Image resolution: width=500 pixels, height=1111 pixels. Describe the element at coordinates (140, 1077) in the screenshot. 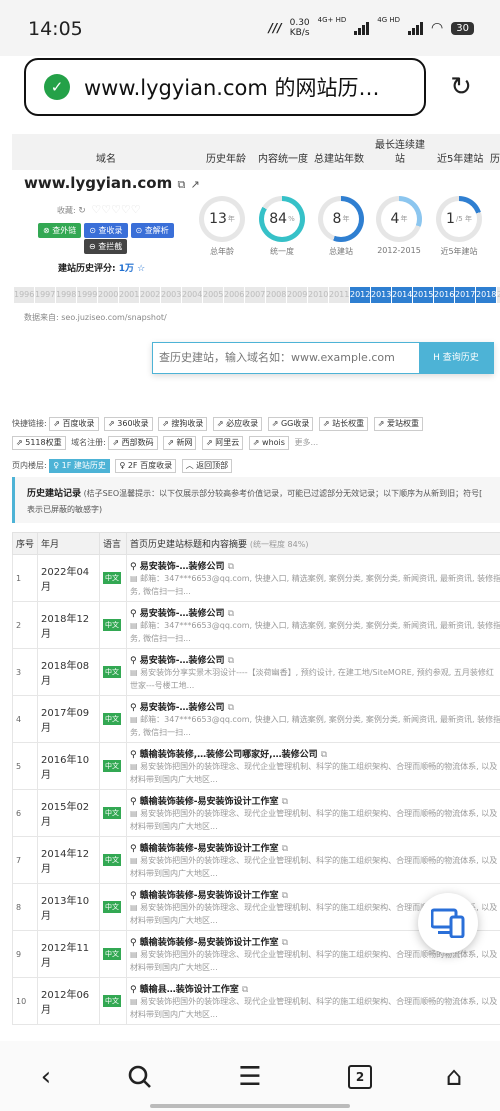

I see `search-icon` at that location.